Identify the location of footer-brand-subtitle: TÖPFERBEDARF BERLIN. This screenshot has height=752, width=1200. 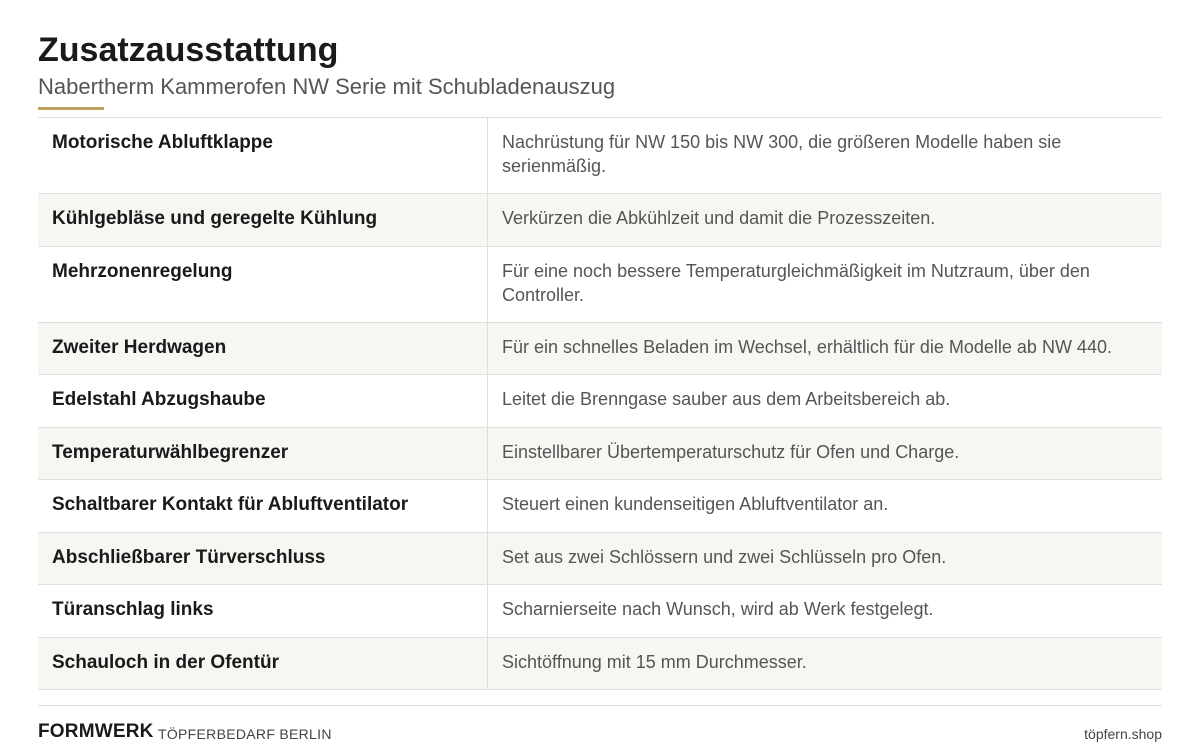
(245, 734).